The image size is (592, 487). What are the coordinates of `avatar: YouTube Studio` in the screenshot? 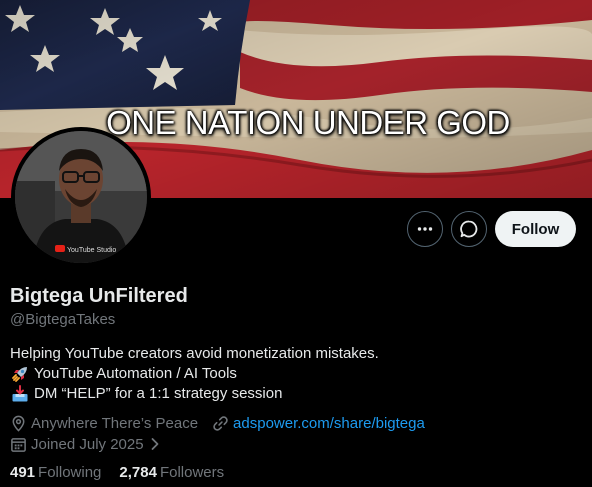 It's located at (81, 197).